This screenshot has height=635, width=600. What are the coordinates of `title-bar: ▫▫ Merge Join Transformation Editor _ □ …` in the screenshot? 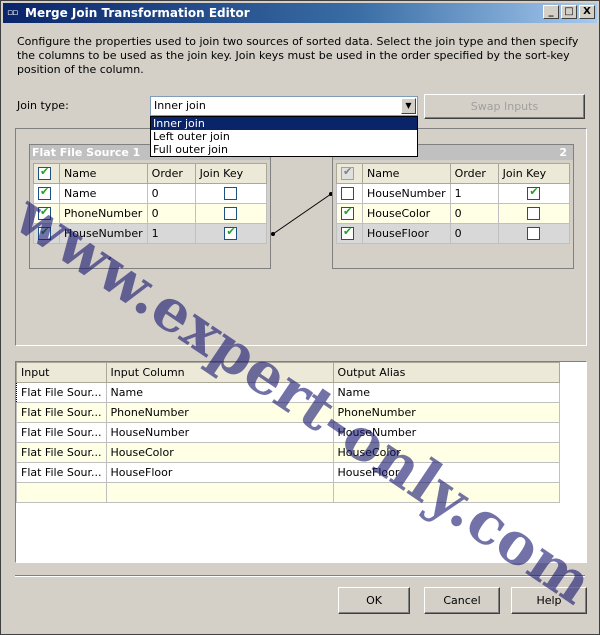 It's located at (300, 13).